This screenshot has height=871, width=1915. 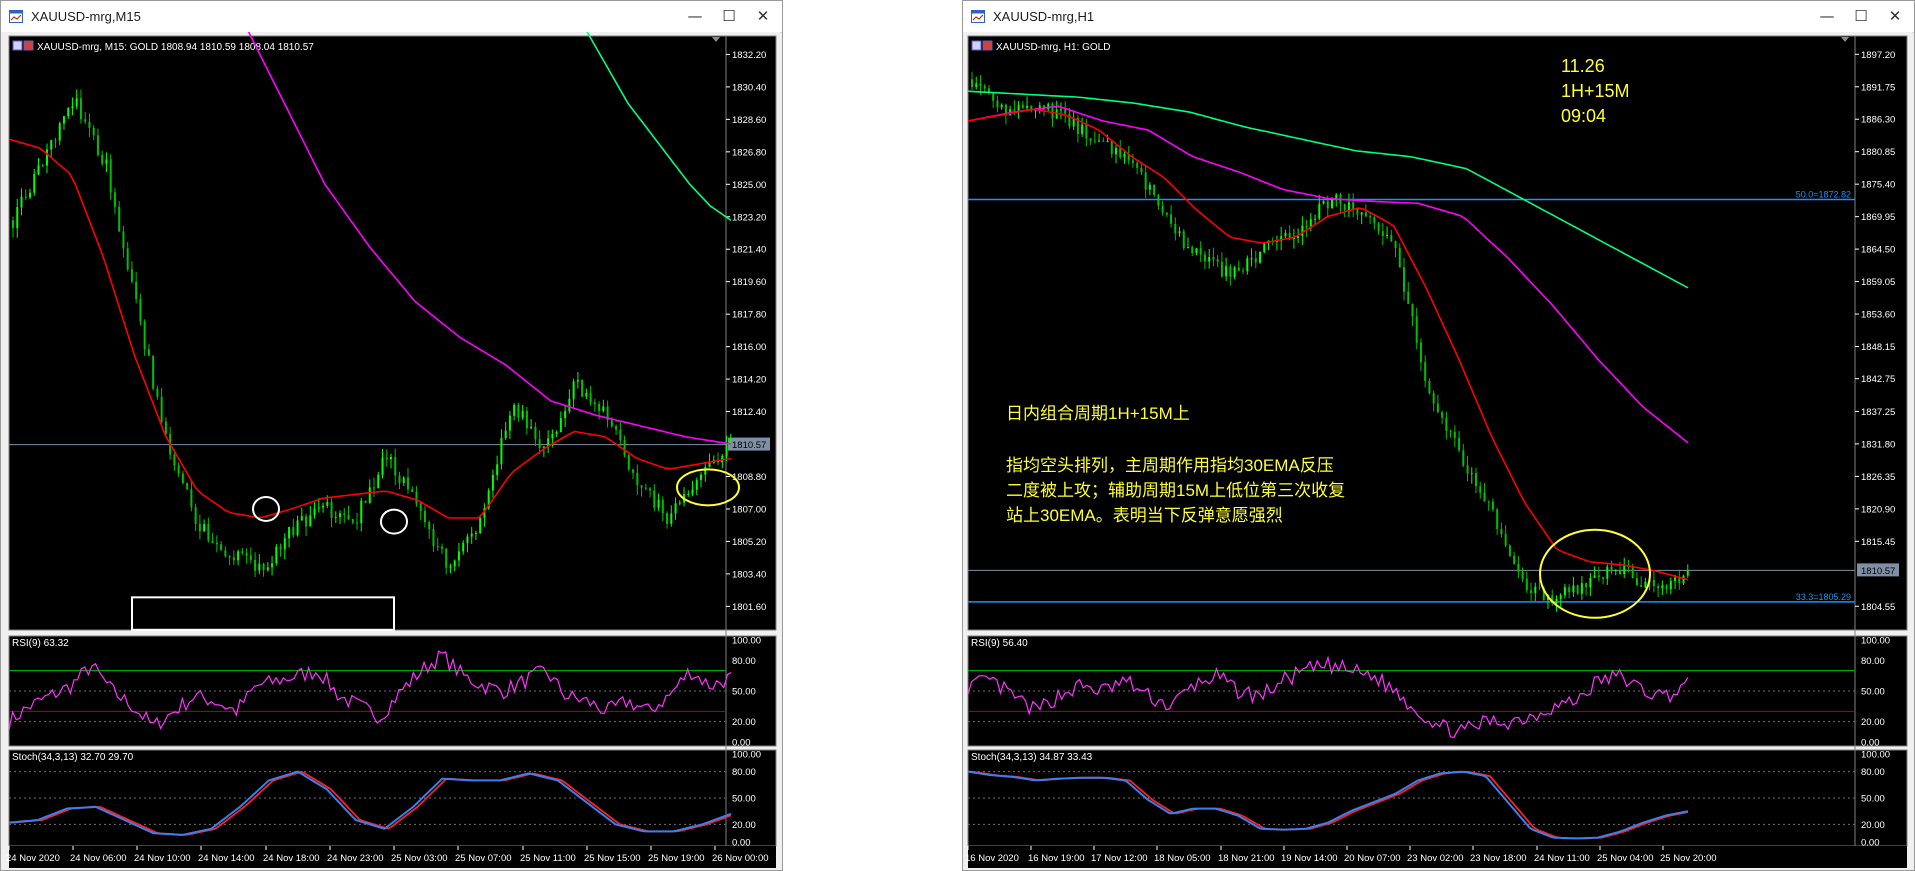 I want to click on time-axis-label: 26 Nov 00:00, so click(x=740, y=858).